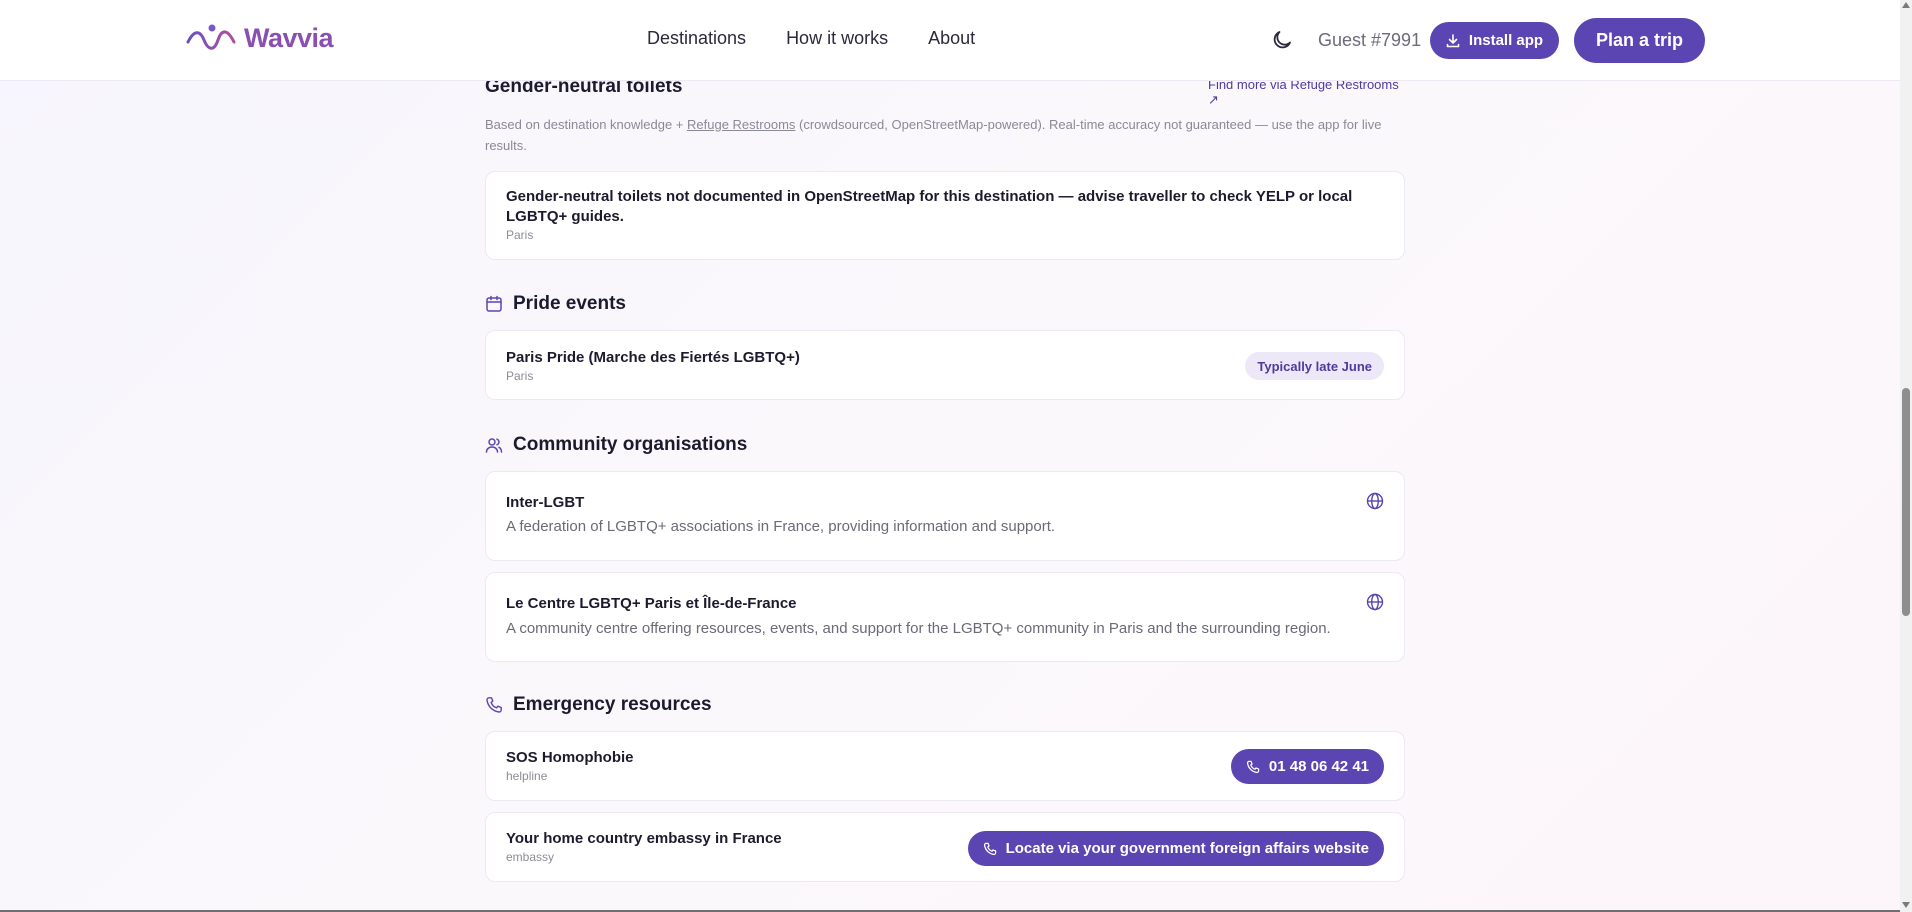 The width and height of the screenshot is (1912, 912). I want to click on pride-event-date-badge: Typically late June, so click(1314, 366).